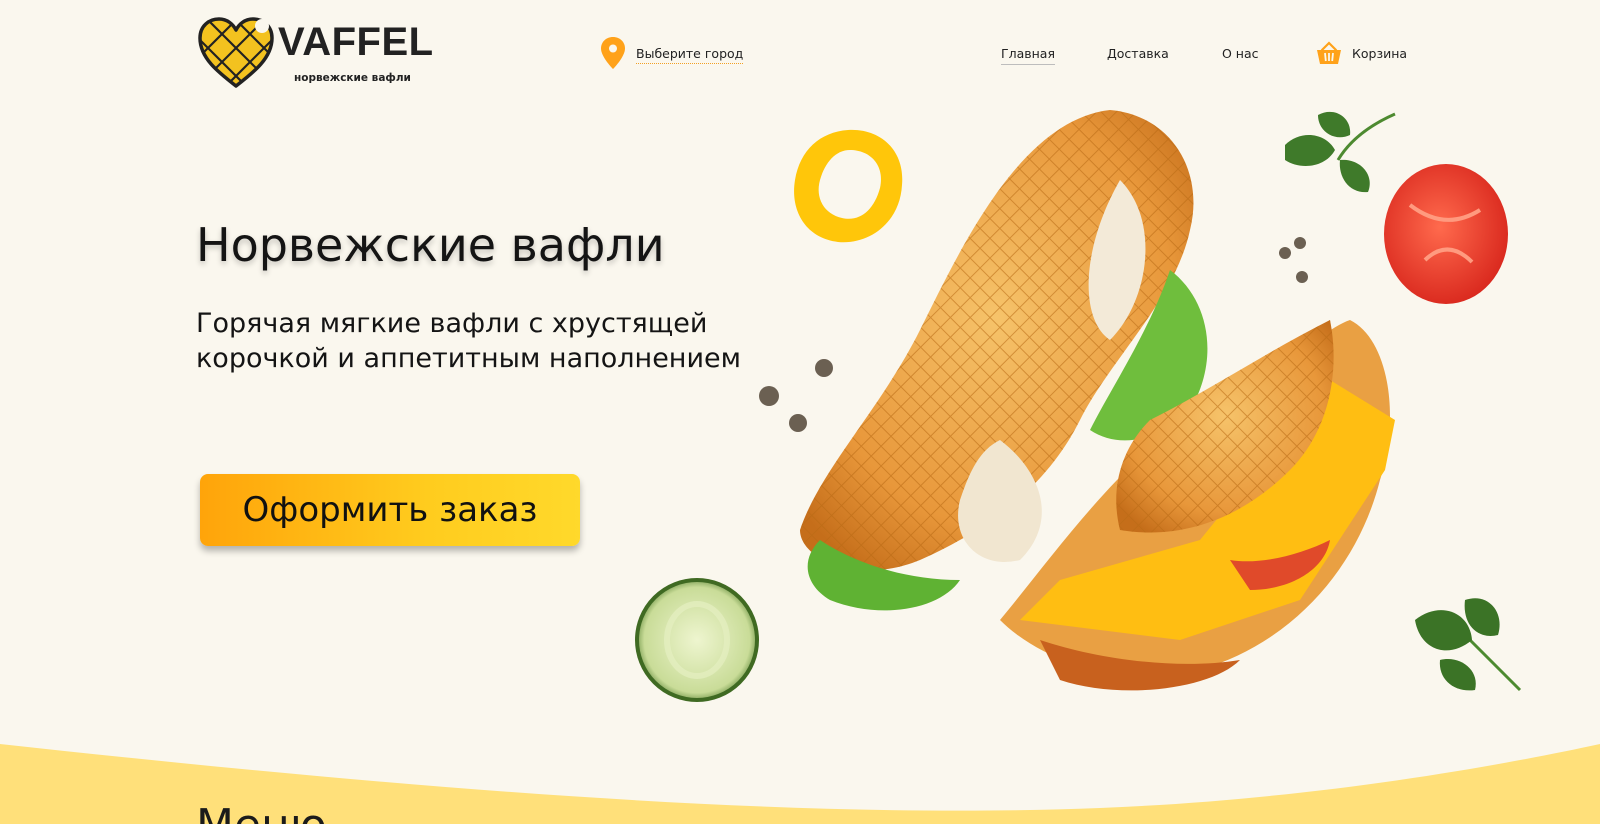 The width and height of the screenshot is (1600, 824). Describe the element at coordinates (848, 186) in the screenshot. I see `pepper-ring-icon` at that location.